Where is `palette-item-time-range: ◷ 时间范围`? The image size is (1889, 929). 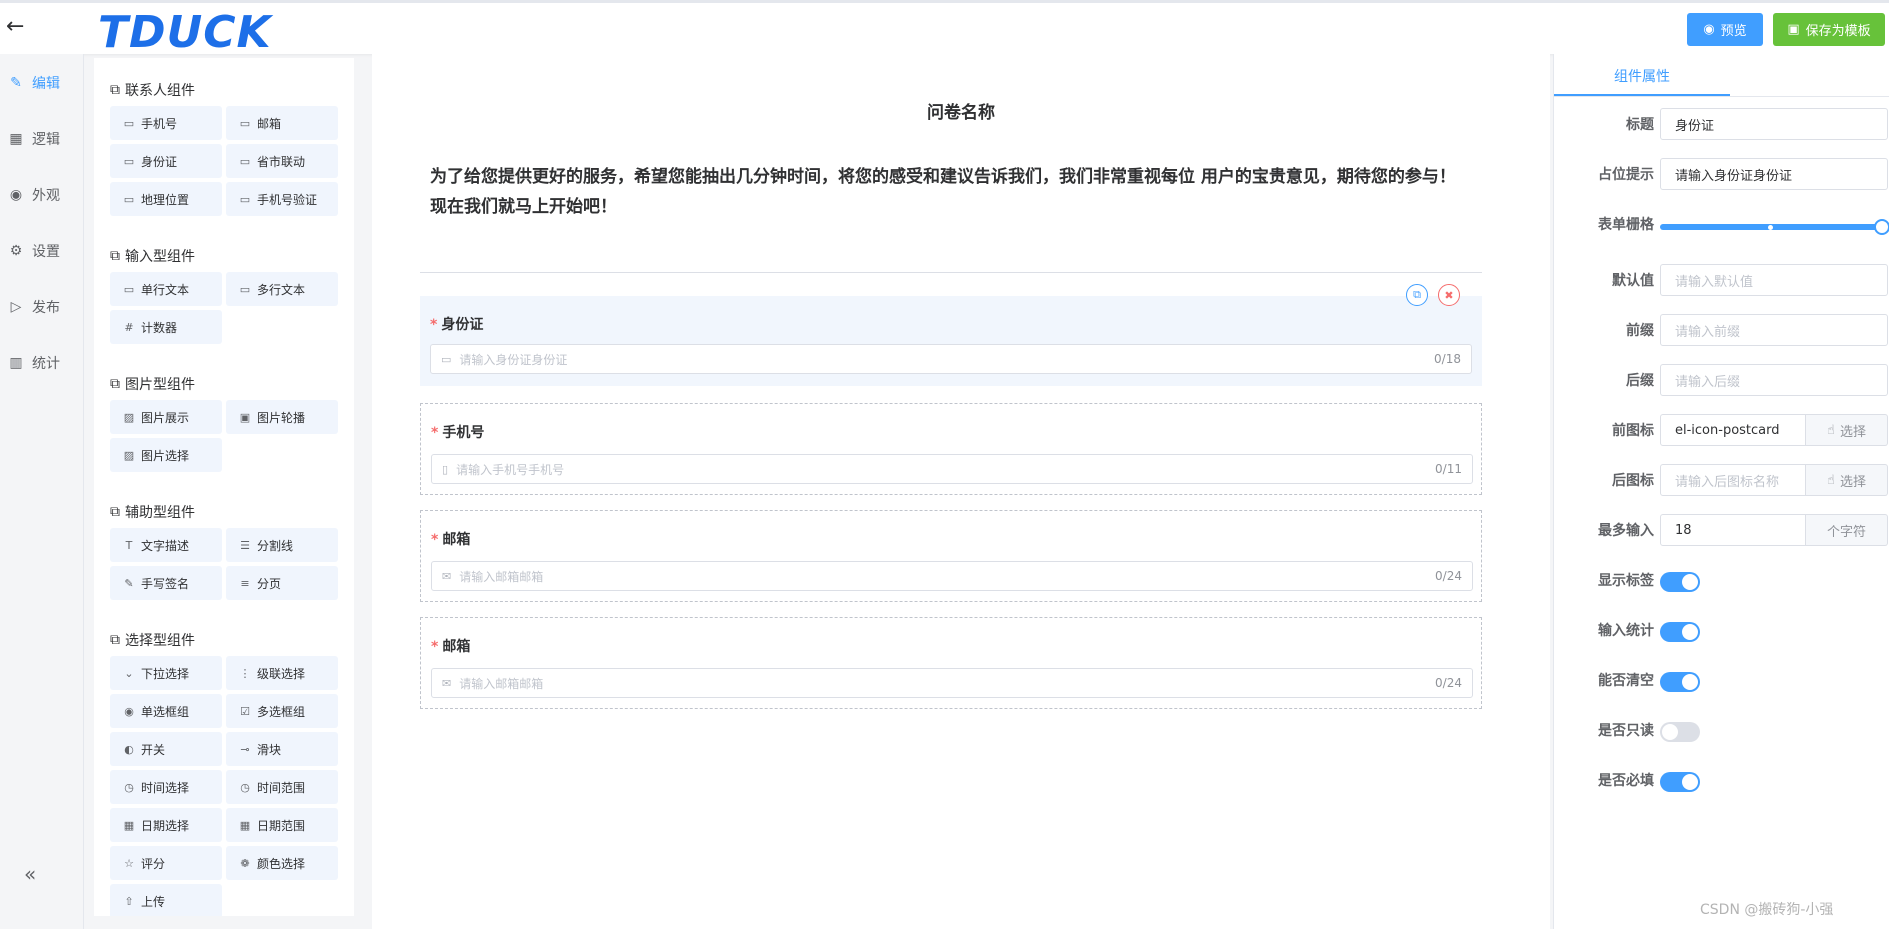 palette-item-time-range: ◷ 时间范围 is located at coordinates (282, 787).